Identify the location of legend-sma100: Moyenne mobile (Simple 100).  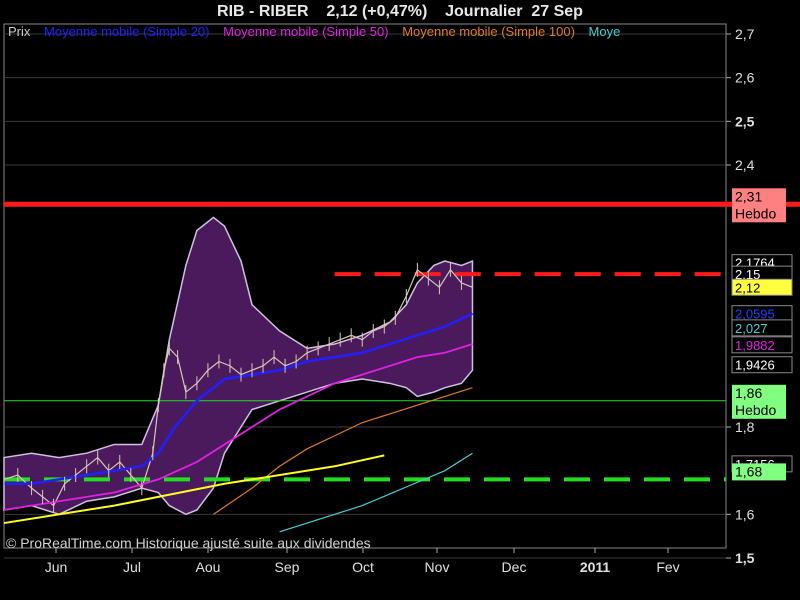
(488, 31).